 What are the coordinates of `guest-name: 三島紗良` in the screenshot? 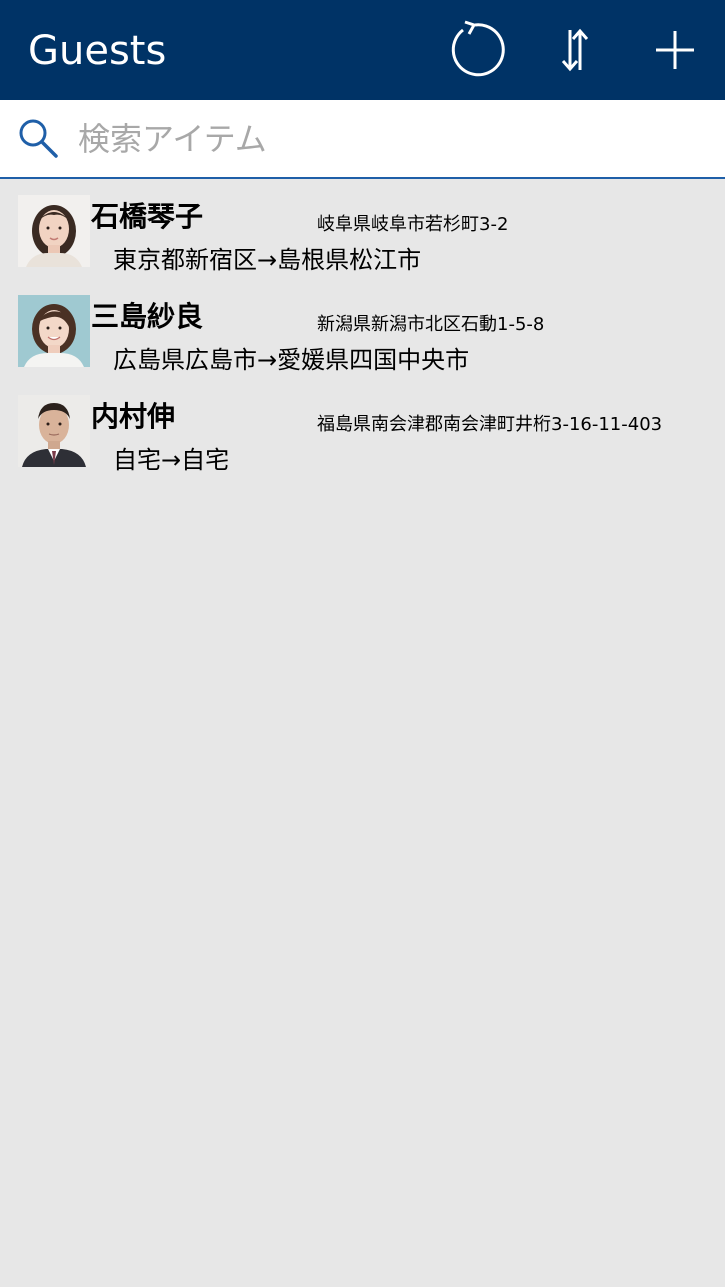 It's located at (147, 316).